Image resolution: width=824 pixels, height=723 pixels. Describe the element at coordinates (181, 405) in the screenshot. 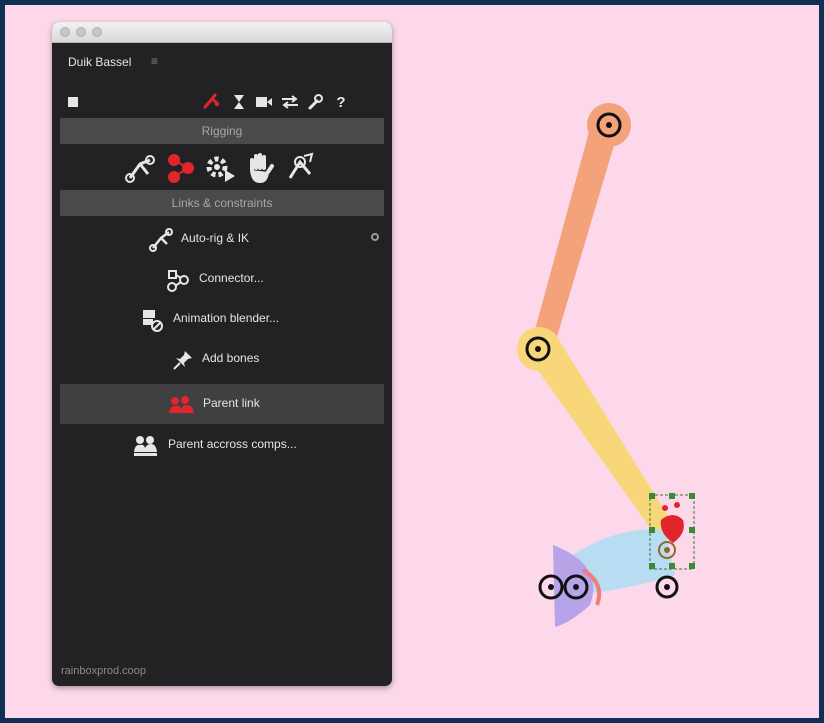

I see `parent-link-icon` at that location.